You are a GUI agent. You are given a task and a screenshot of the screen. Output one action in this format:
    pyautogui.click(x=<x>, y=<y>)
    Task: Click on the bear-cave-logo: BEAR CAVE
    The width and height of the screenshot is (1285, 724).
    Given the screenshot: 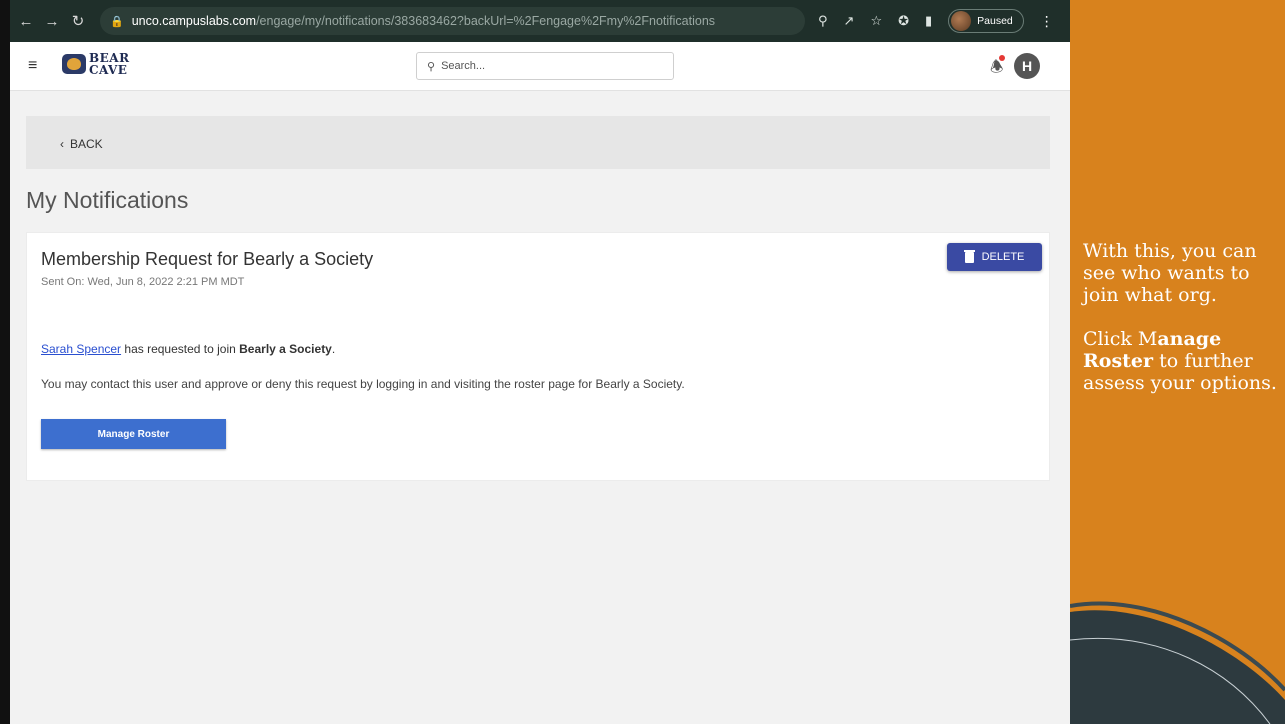 What is the action you would take?
    pyautogui.click(x=96, y=64)
    